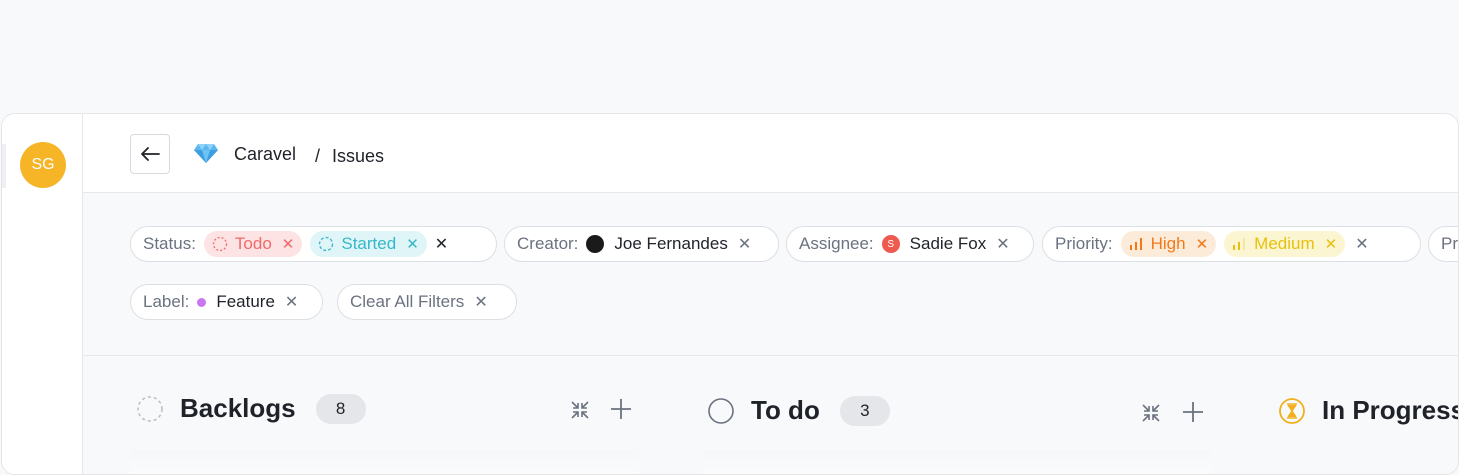 This screenshot has height=475, width=1459. I want to click on label-filter: Label: Feature ✕, so click(226, 302).